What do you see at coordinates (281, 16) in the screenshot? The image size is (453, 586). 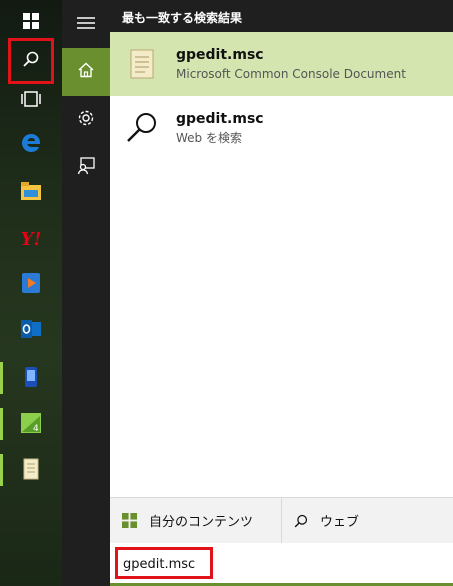 I see `results-header: 最も一致する検索結果` at bounding box center [281, 16].